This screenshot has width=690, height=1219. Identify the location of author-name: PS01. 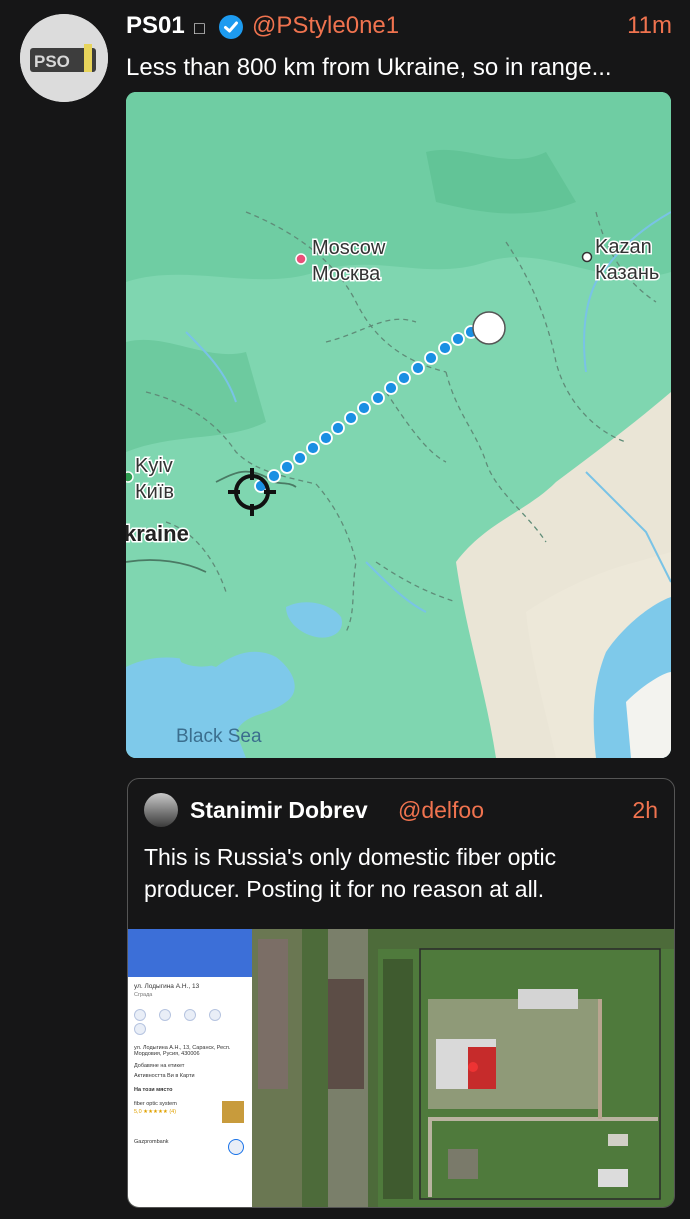
(155, 26).